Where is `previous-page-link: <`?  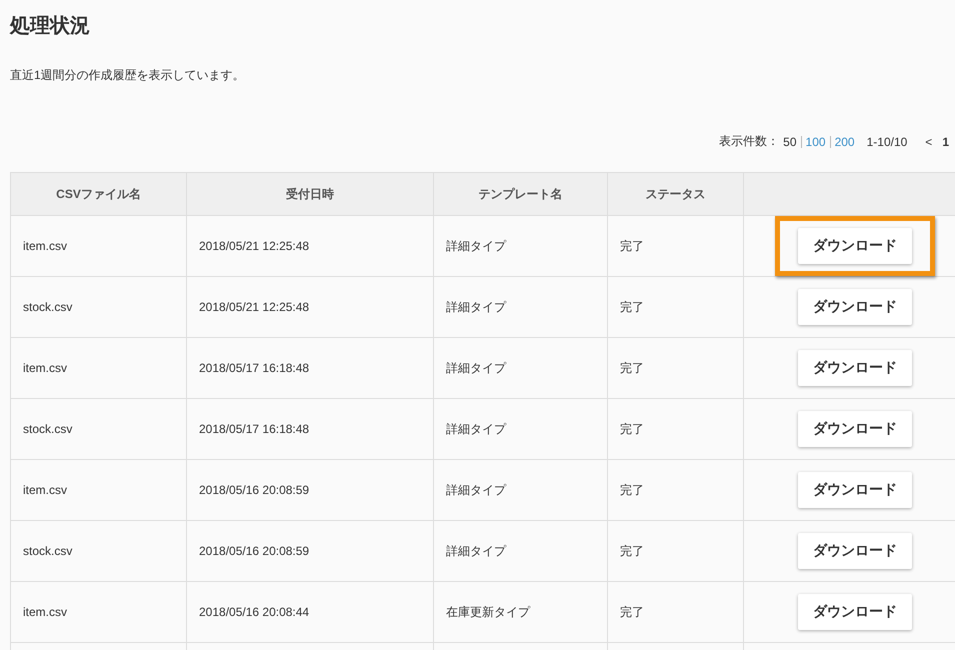
previous-page-link: < is located at coordinates (928, 141).